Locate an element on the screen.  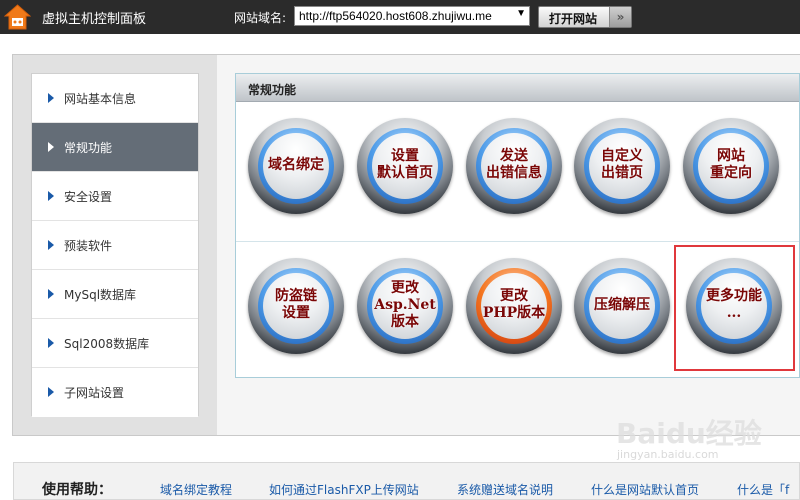
aspnet-version-label: 更改 Asp.Net 版本 is located at coordinates (405, 305).